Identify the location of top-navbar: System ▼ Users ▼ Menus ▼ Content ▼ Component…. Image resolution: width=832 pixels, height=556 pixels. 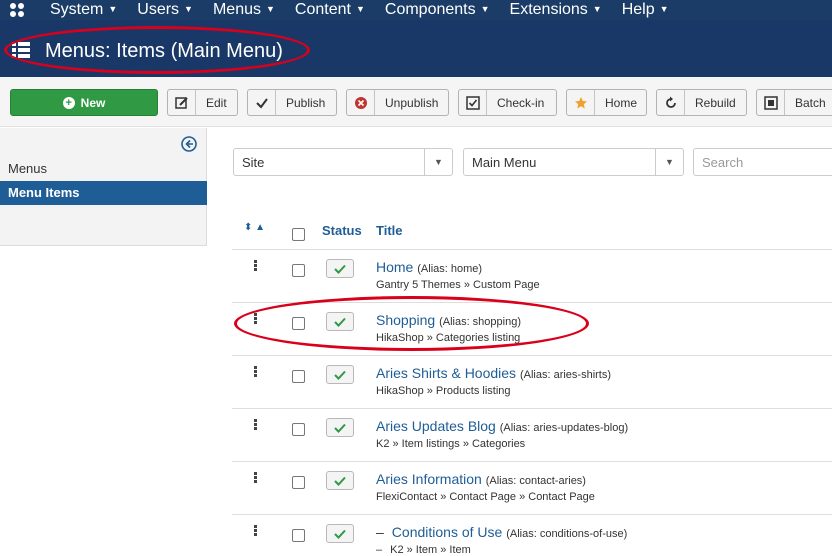
(416, 10).